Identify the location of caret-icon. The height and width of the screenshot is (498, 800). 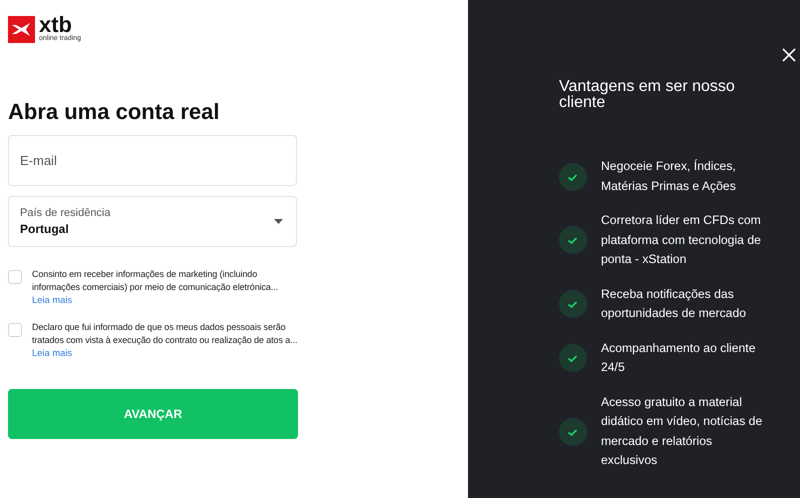
(278, 221).